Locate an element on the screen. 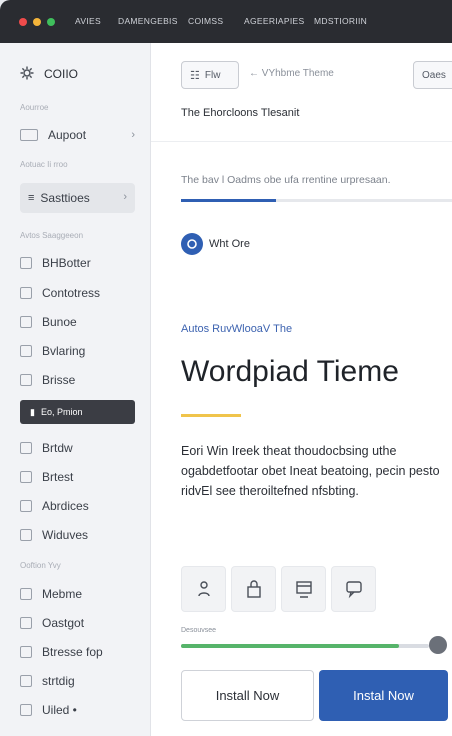 Image resolution: width=452 pixels, height=736 pixels. toolbar-right-button-label: Oaes is located at coordinates (434, 75).